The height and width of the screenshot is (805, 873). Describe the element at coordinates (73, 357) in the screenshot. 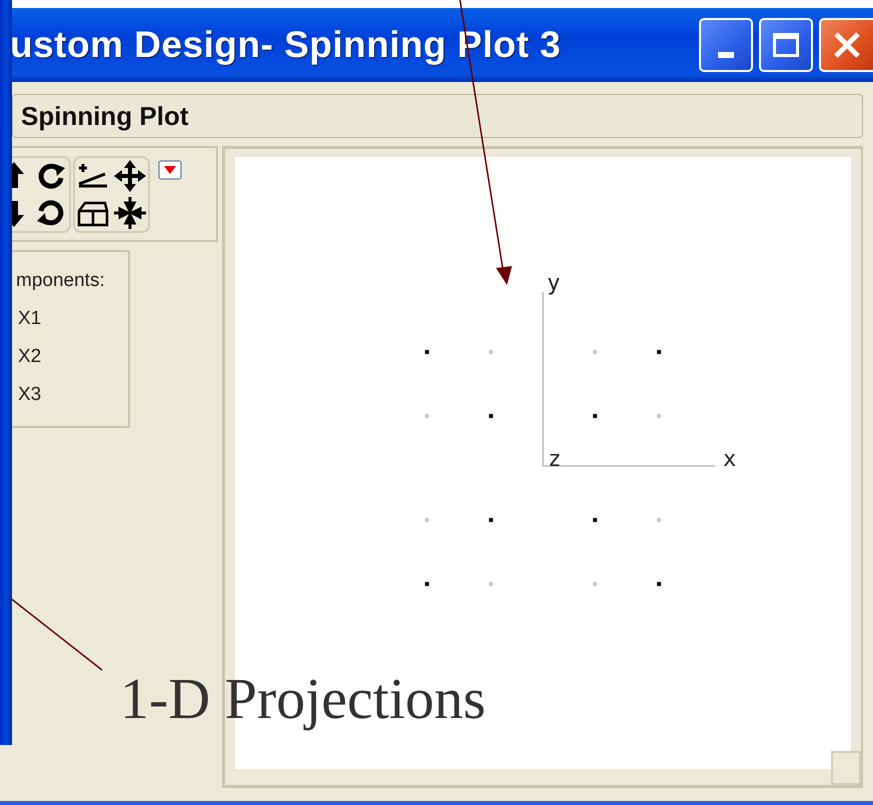

I see `component-item: X2` at that location.